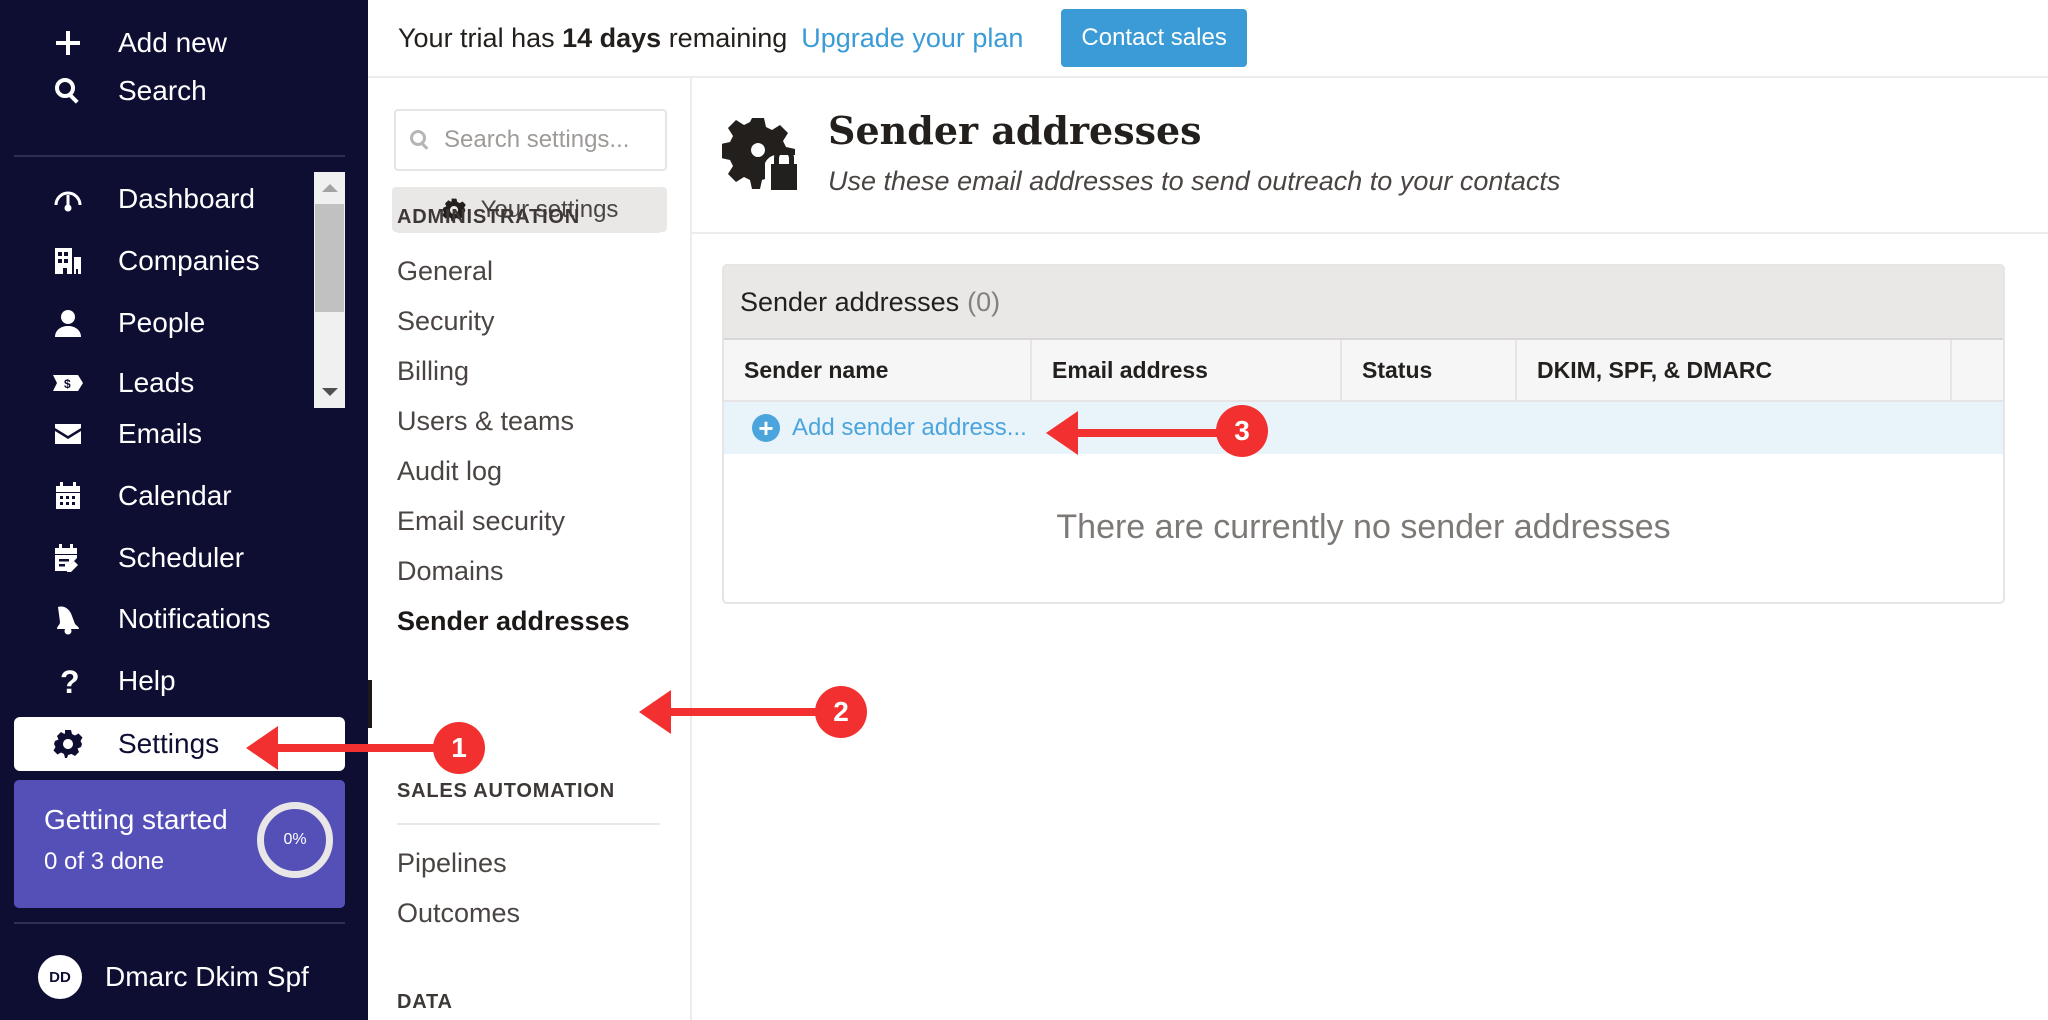 The height and width of the screenshot is (1020, 2048). What do you see at coordinates (169, 743) in the screenshot?
I see `nav-label: Settings` at bounding box center [169, 743].